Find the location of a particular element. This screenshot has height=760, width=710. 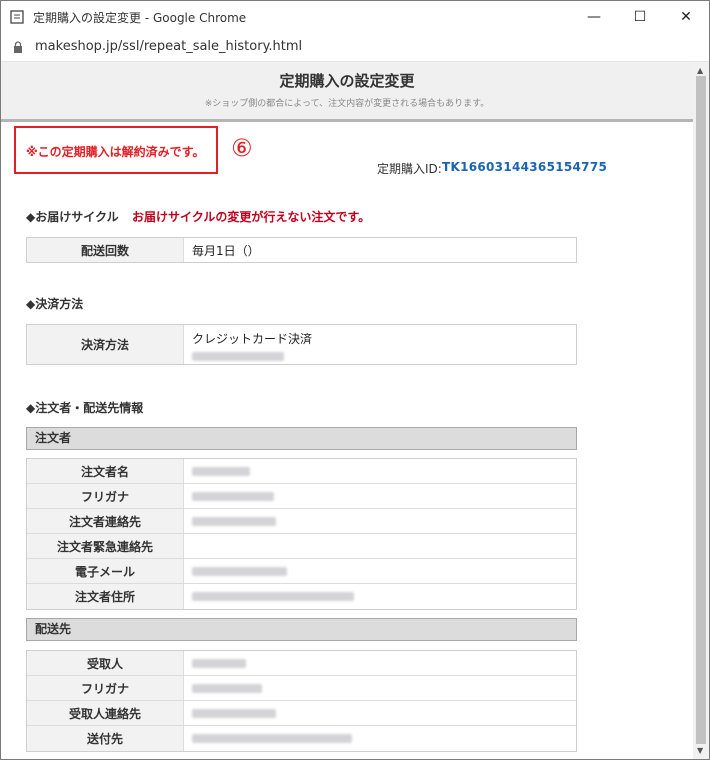

table-row: 決済方法 クレジットカード決済 is located at coordinates (301, 344).